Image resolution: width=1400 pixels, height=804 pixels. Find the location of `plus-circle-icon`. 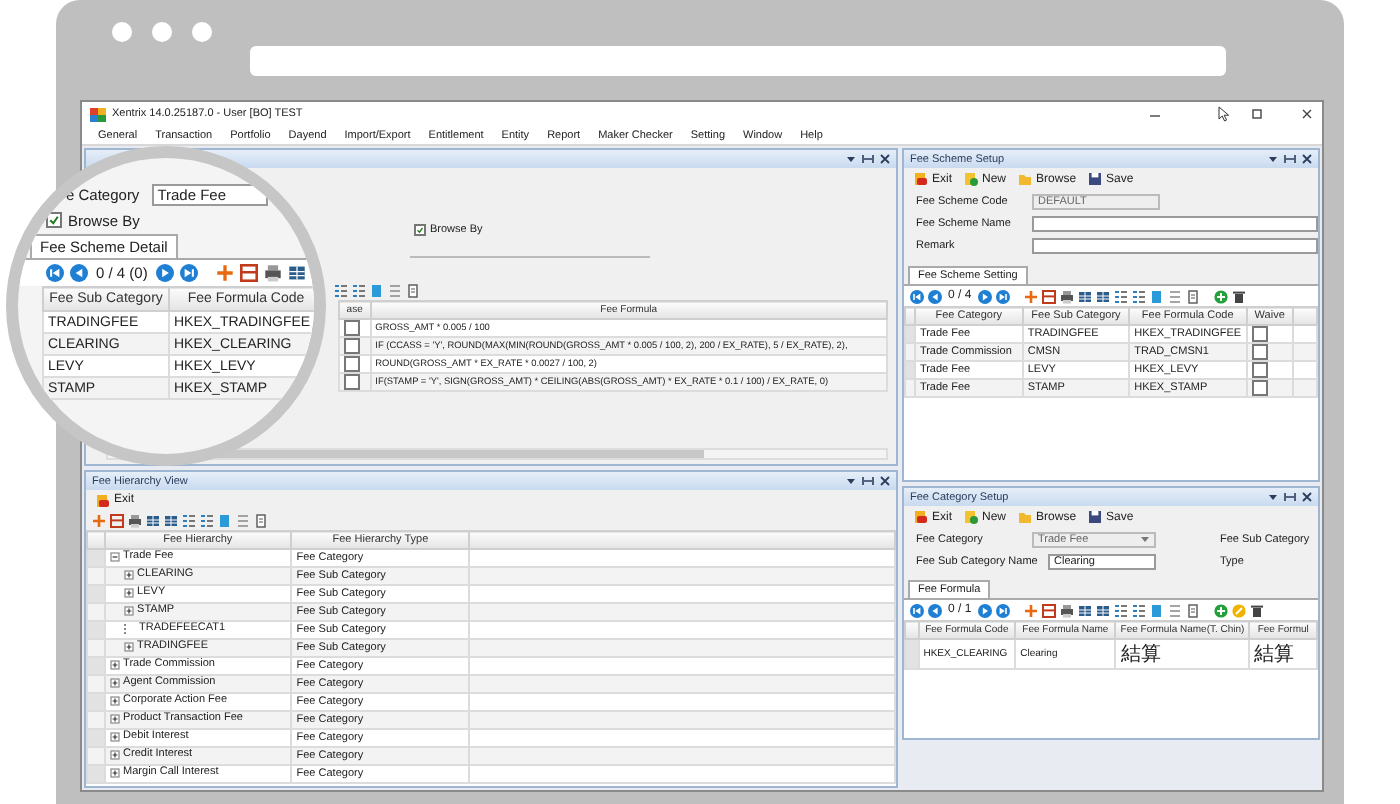

plus-circle-icon is located at coordinates (1220, 610).